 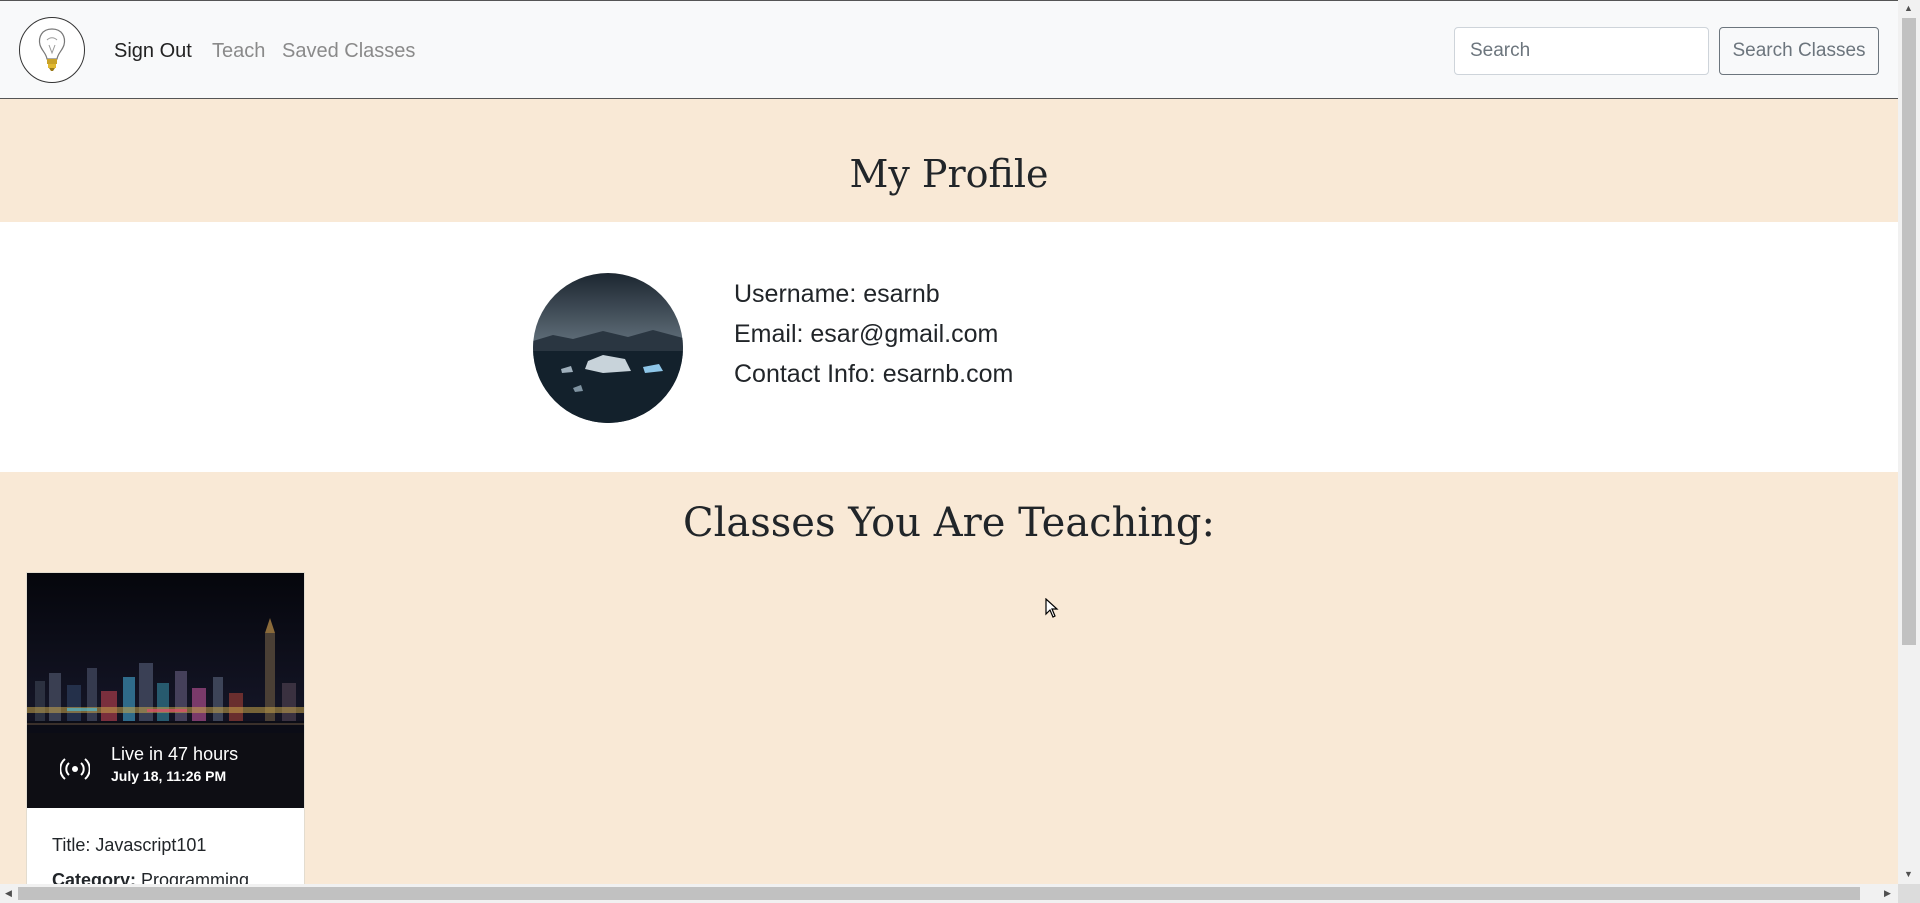 I want to click on class-category: Category: Programming, so click(x=150, y=877).